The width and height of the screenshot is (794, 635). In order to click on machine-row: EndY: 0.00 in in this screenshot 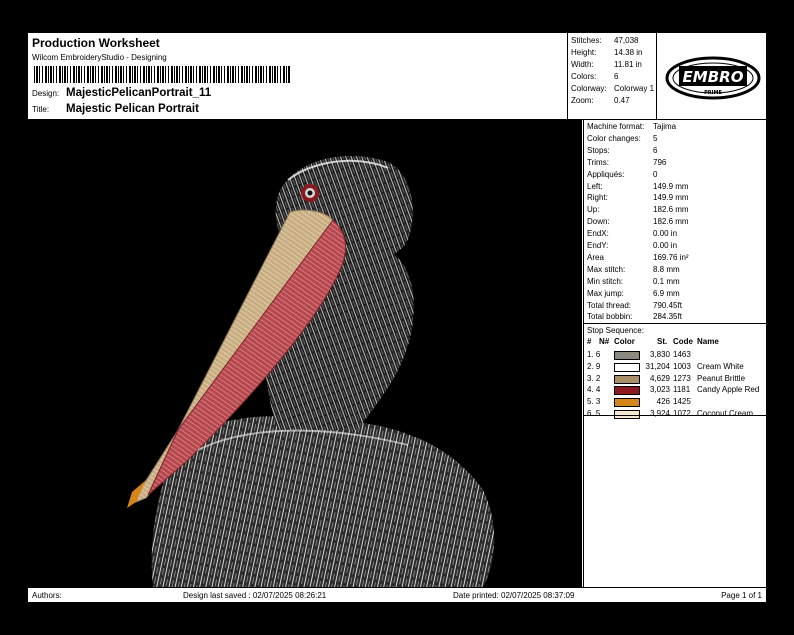, I will do `click(632, 245)`.